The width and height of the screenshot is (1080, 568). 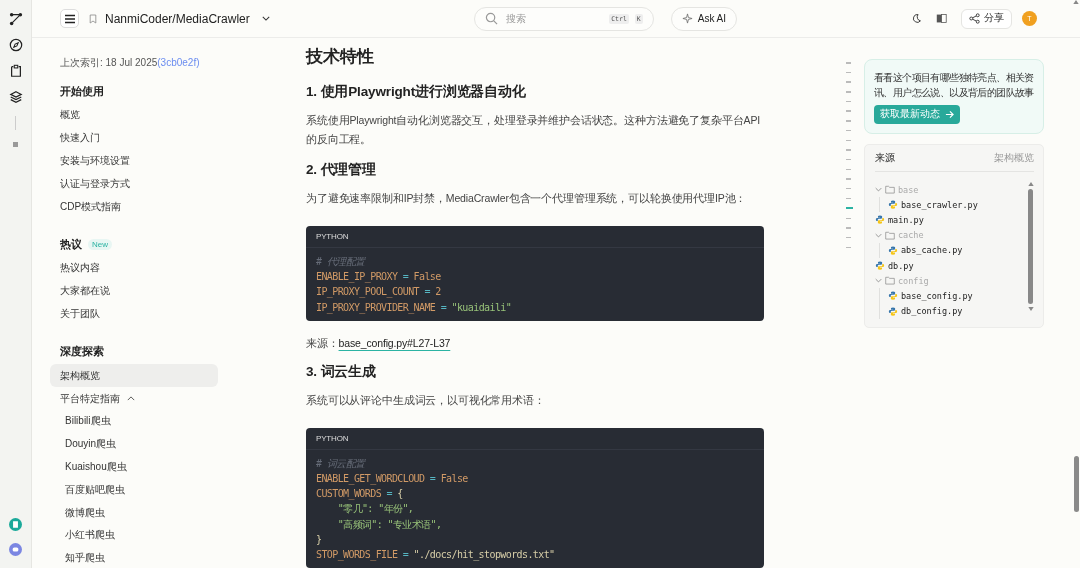 What do you see at coordinates (416, 92) in the screenshot?
I see `subsection-heading: 1. 使用Playwright进行浏览器自动化` at bounding box center [416, 92].